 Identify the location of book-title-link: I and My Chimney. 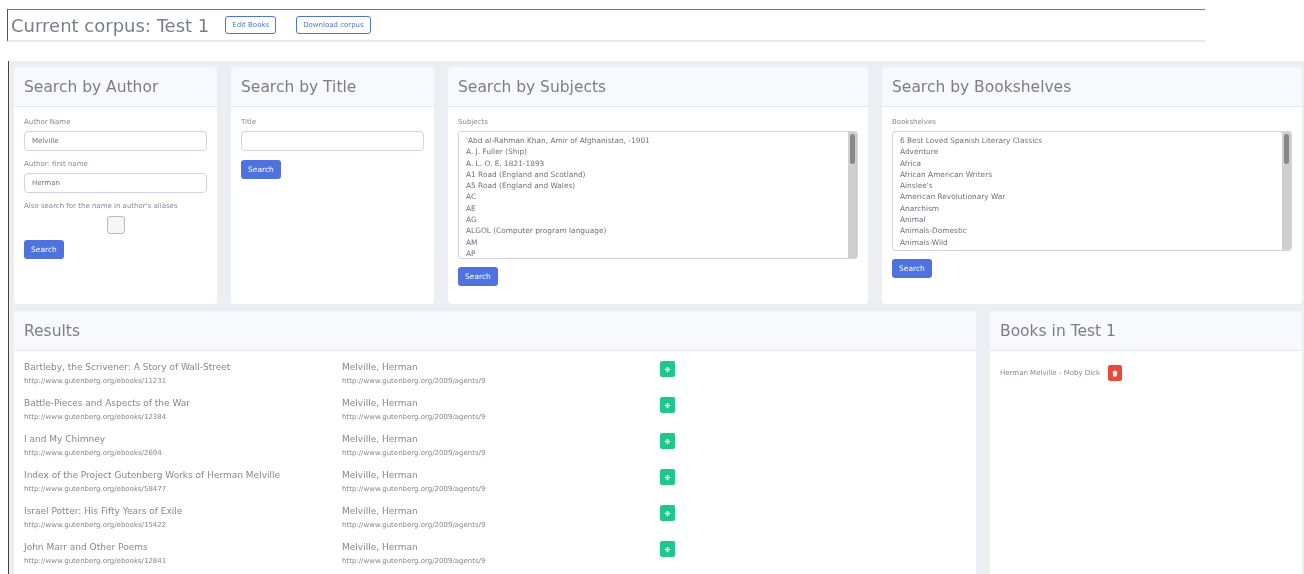
(183, 439).